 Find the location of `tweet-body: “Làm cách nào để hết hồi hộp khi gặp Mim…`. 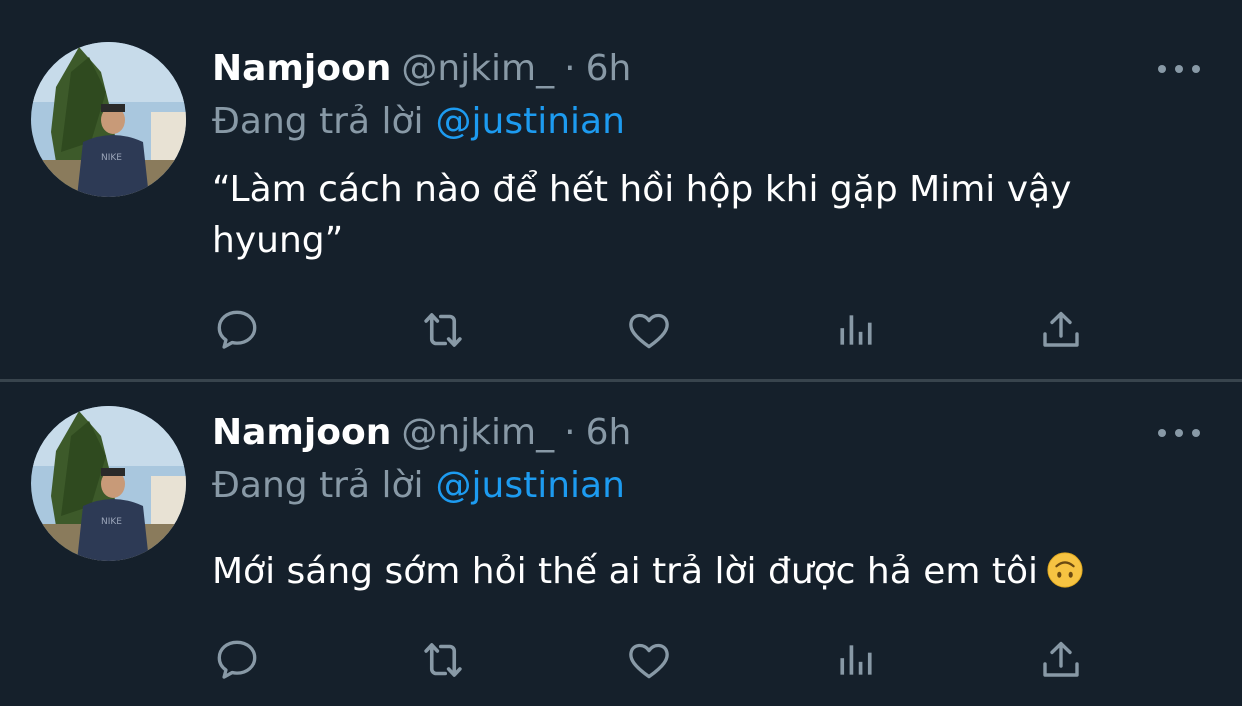

tweet-body: “Làm cách nào để hết hồi hộp khi gặp Mim… is located at coordinates (642, 215).